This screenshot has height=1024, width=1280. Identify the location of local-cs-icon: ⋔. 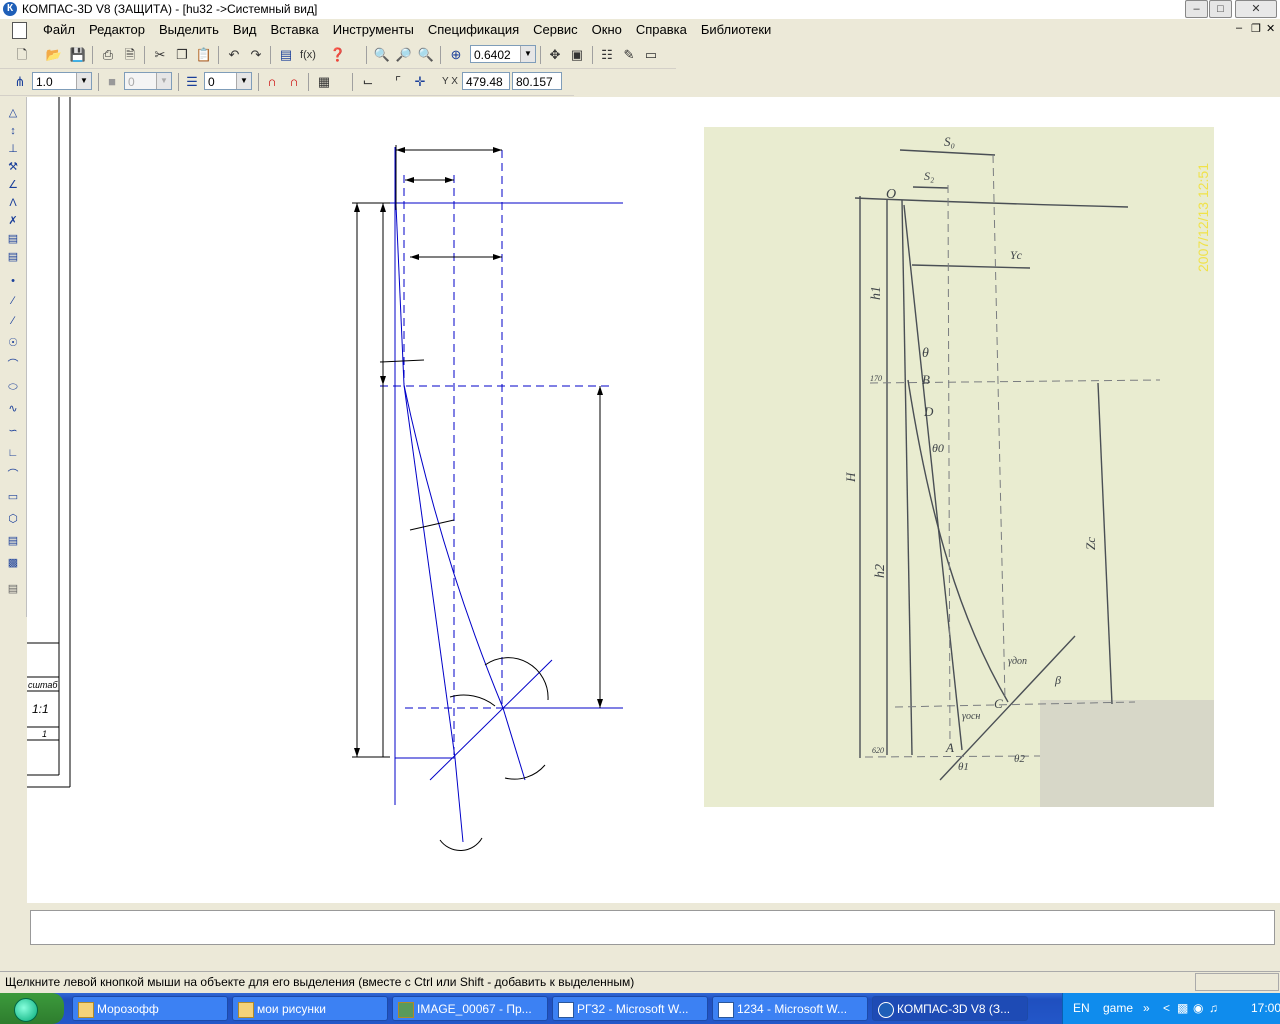
(20, 82).